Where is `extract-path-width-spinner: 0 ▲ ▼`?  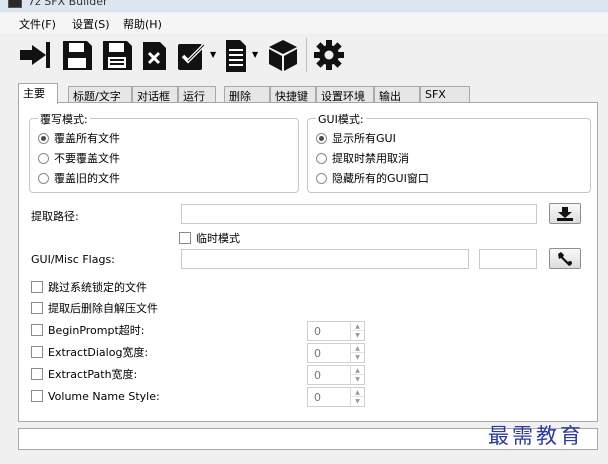
extract-path-width-spinner: 0 ▲ ▼ is located at coordinates (336, 375).